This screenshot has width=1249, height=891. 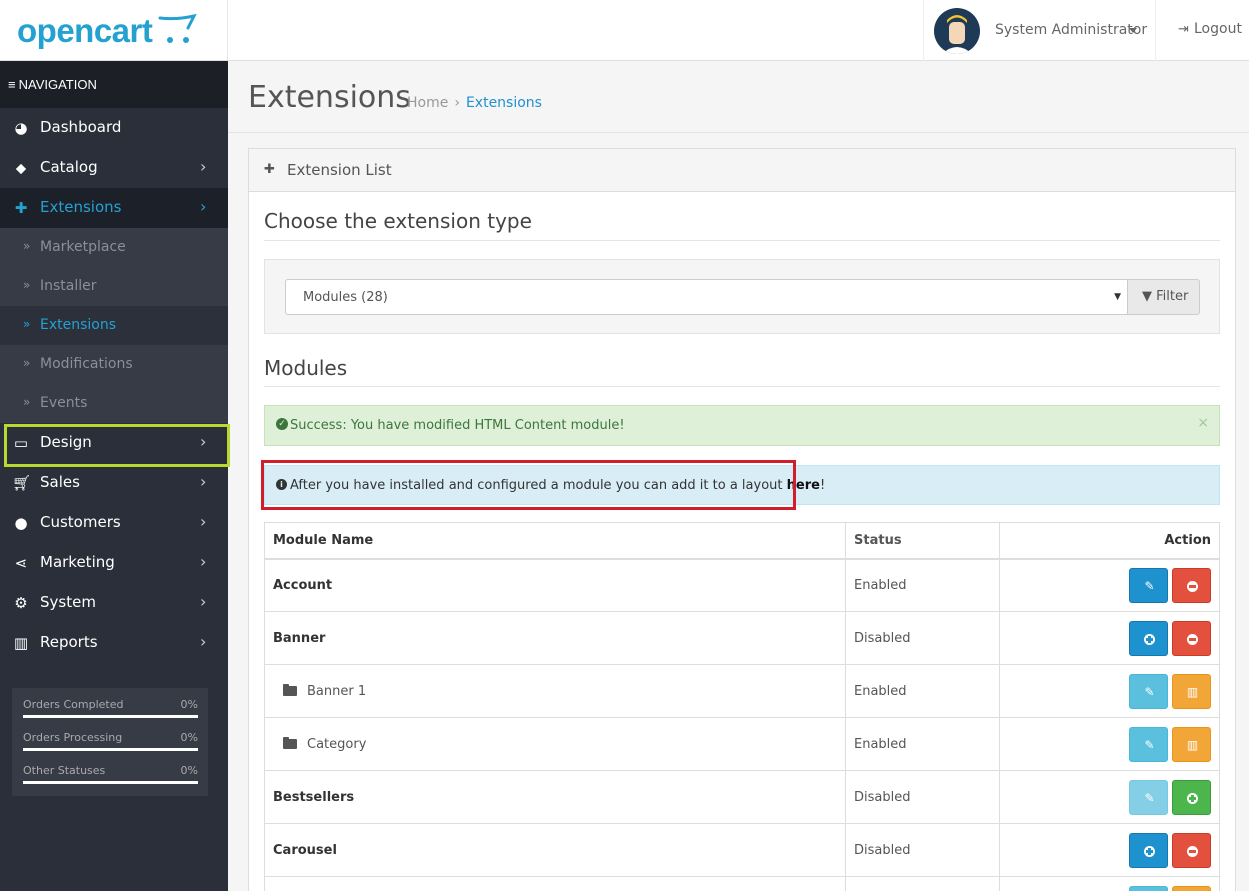 I want to click on module-actions: ✎, so click(x=1109, y=797).